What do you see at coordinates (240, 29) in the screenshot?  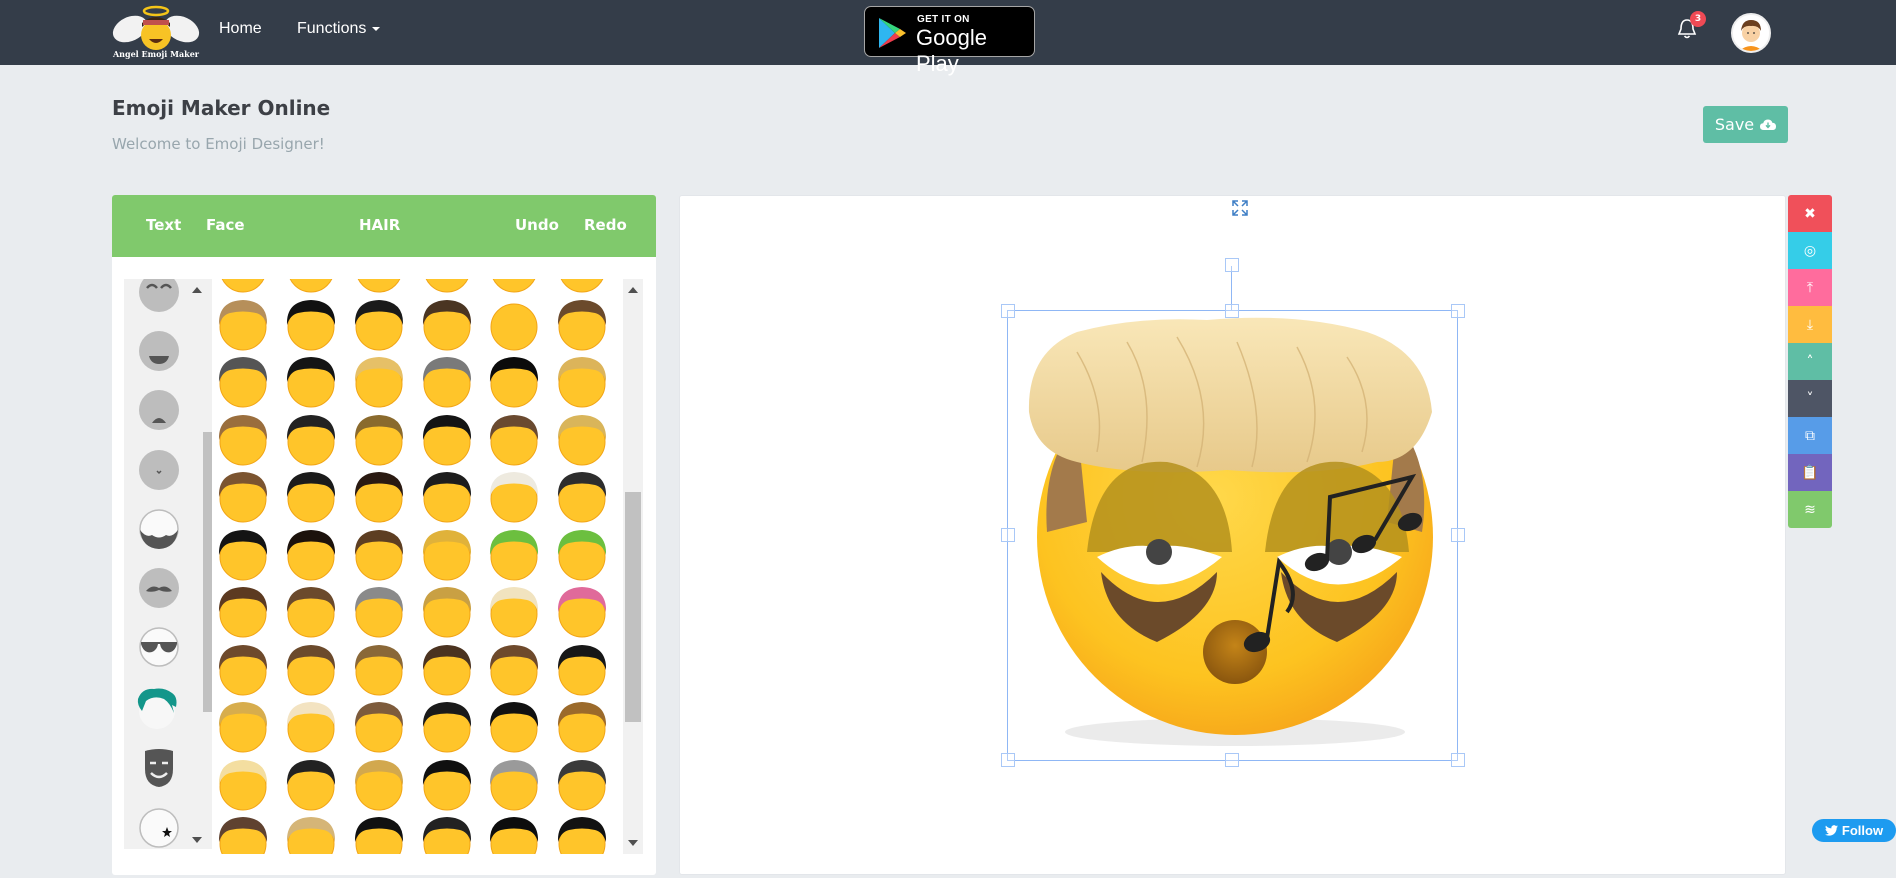 I see `nav-home: Home` at bounding box center [240, 29].